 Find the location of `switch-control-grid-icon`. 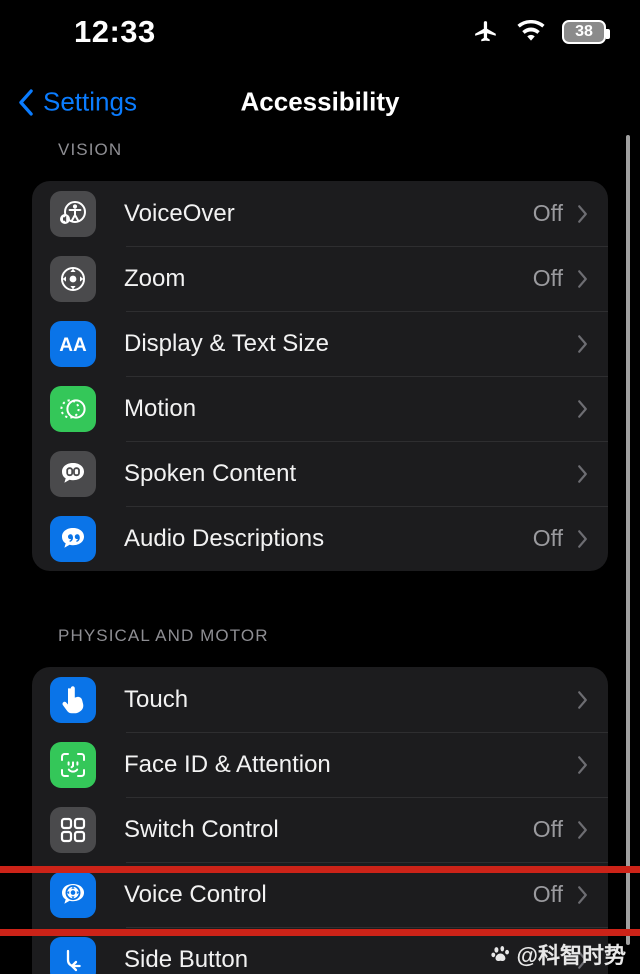

switch-control-grid-icon is located at coordinates (73, 829).